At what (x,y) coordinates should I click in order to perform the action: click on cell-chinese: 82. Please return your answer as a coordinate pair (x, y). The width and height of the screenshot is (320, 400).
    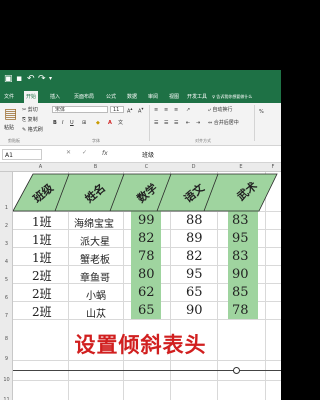
    Looking at the image, I should click on (194, 256).